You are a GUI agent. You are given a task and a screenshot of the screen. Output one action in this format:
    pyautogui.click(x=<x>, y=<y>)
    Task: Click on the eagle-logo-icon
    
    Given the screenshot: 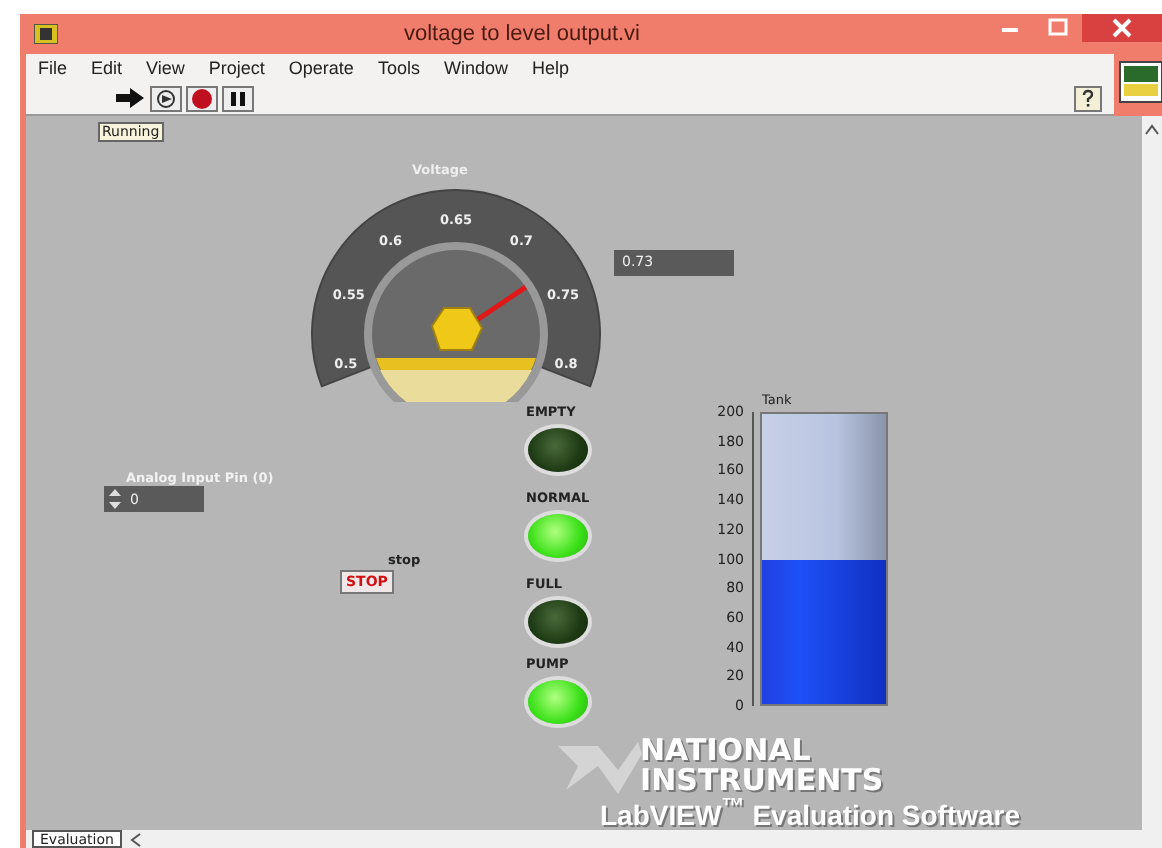 What is the action you would take?
    pyautogui.click(x=600, y=768)
    